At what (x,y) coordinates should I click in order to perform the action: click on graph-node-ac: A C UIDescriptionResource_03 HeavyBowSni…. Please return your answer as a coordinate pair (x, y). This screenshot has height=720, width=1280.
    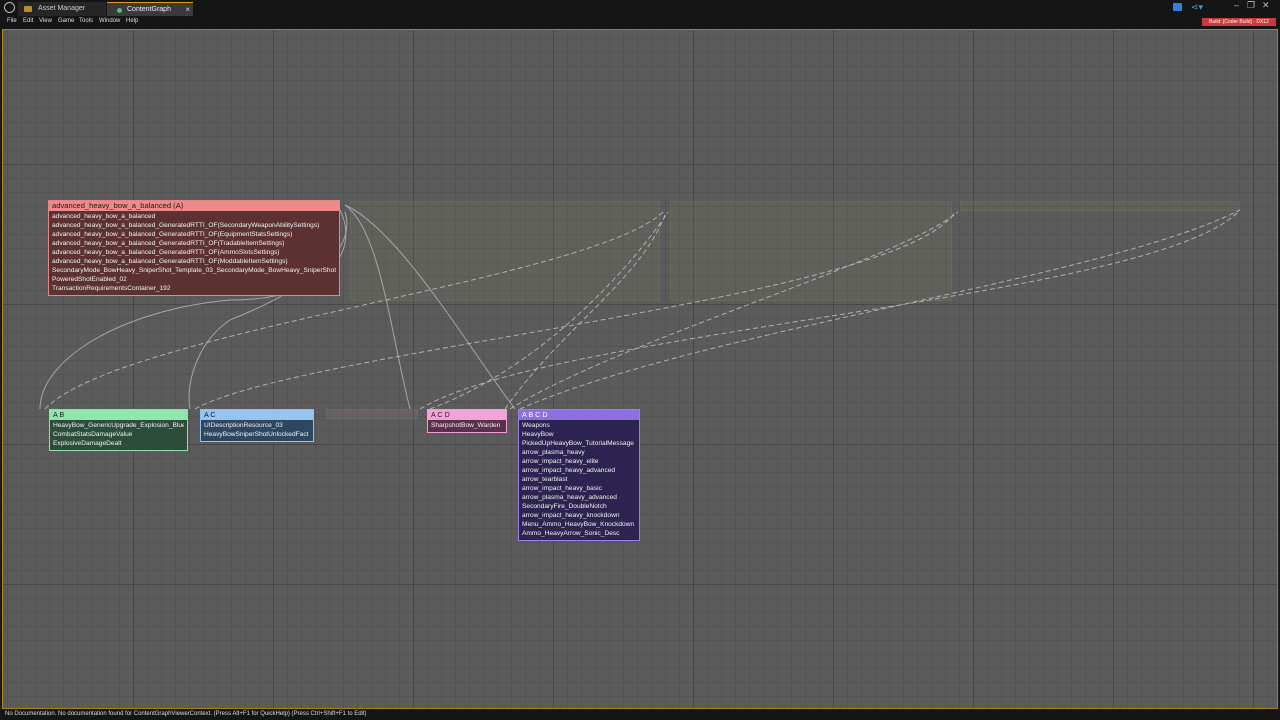
    Looking at the image, I should click on (257, 425).